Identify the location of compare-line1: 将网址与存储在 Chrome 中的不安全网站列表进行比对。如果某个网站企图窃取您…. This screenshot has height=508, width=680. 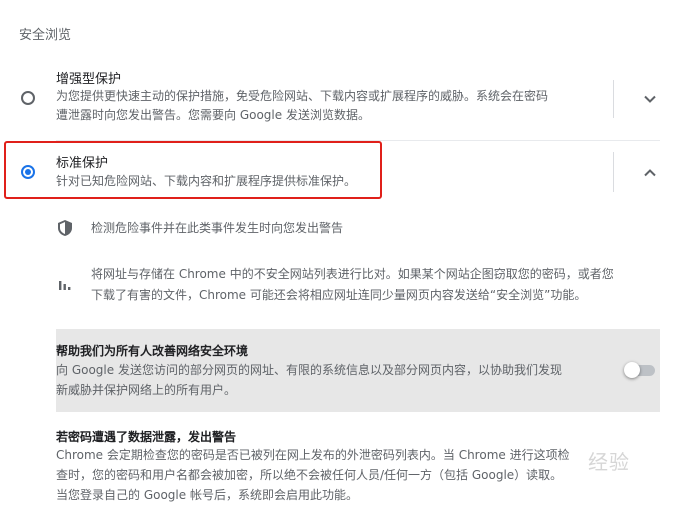
(352, 274).